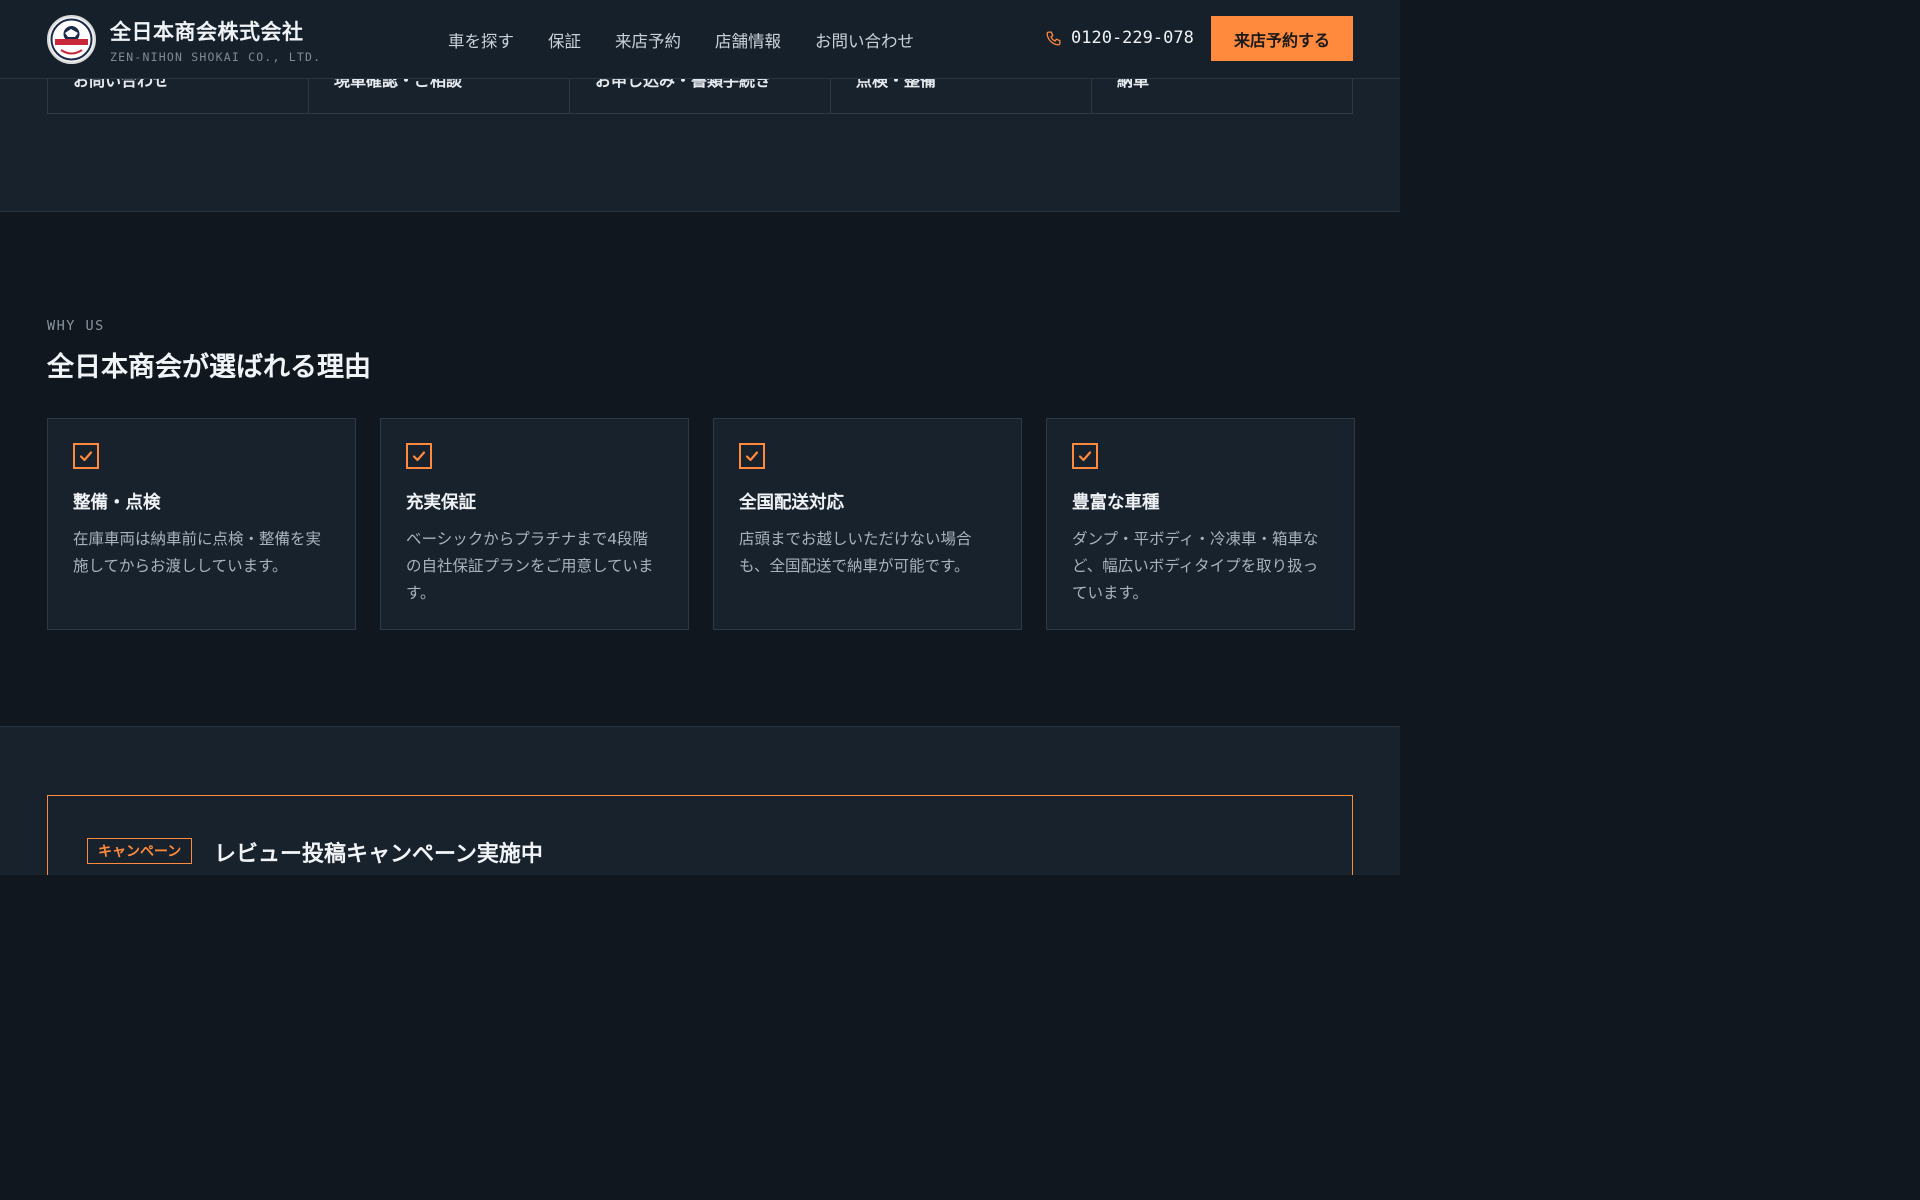  What do you see at coordinates (197, 552) in the screenshot?
I see `reason-text: 在庫車両は納車前に点検・整備を実施してからお渡ししています。` at bounding box center [197, 552].